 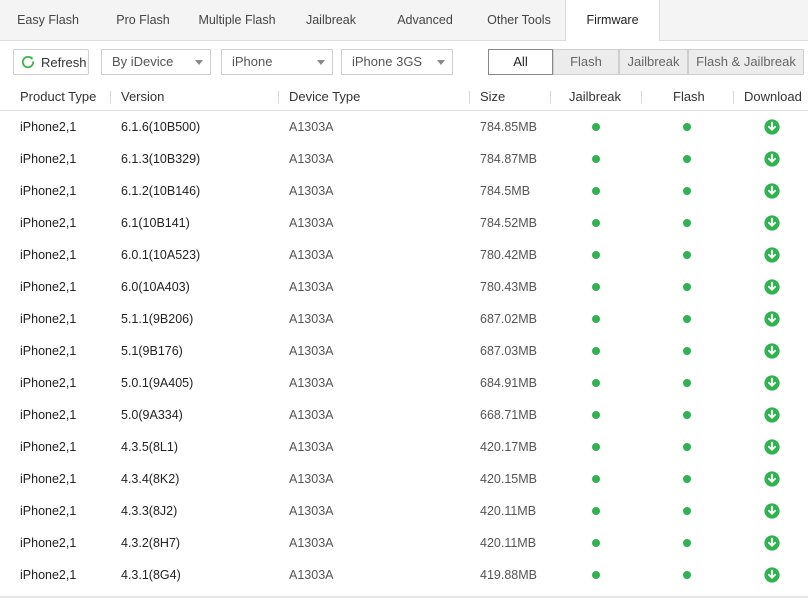 I want to click on refresh-icon, so click(x=28, y=62).